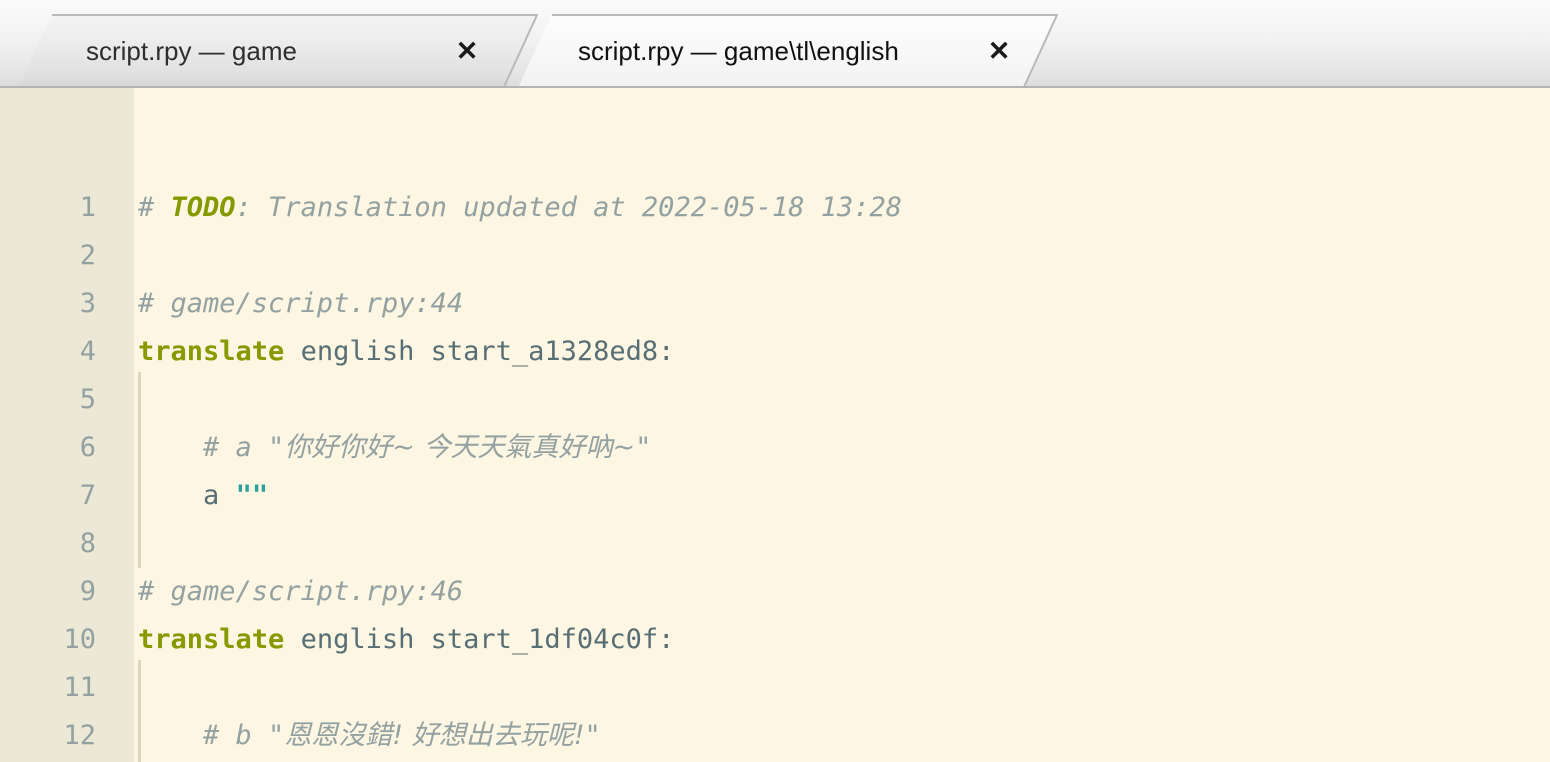 The height and width of the screenshot is (762, 1550). What do you see at coordinates (67, 400) in the screenshot?
I see `gutter-row: 5` at bounding box center [67, 400].